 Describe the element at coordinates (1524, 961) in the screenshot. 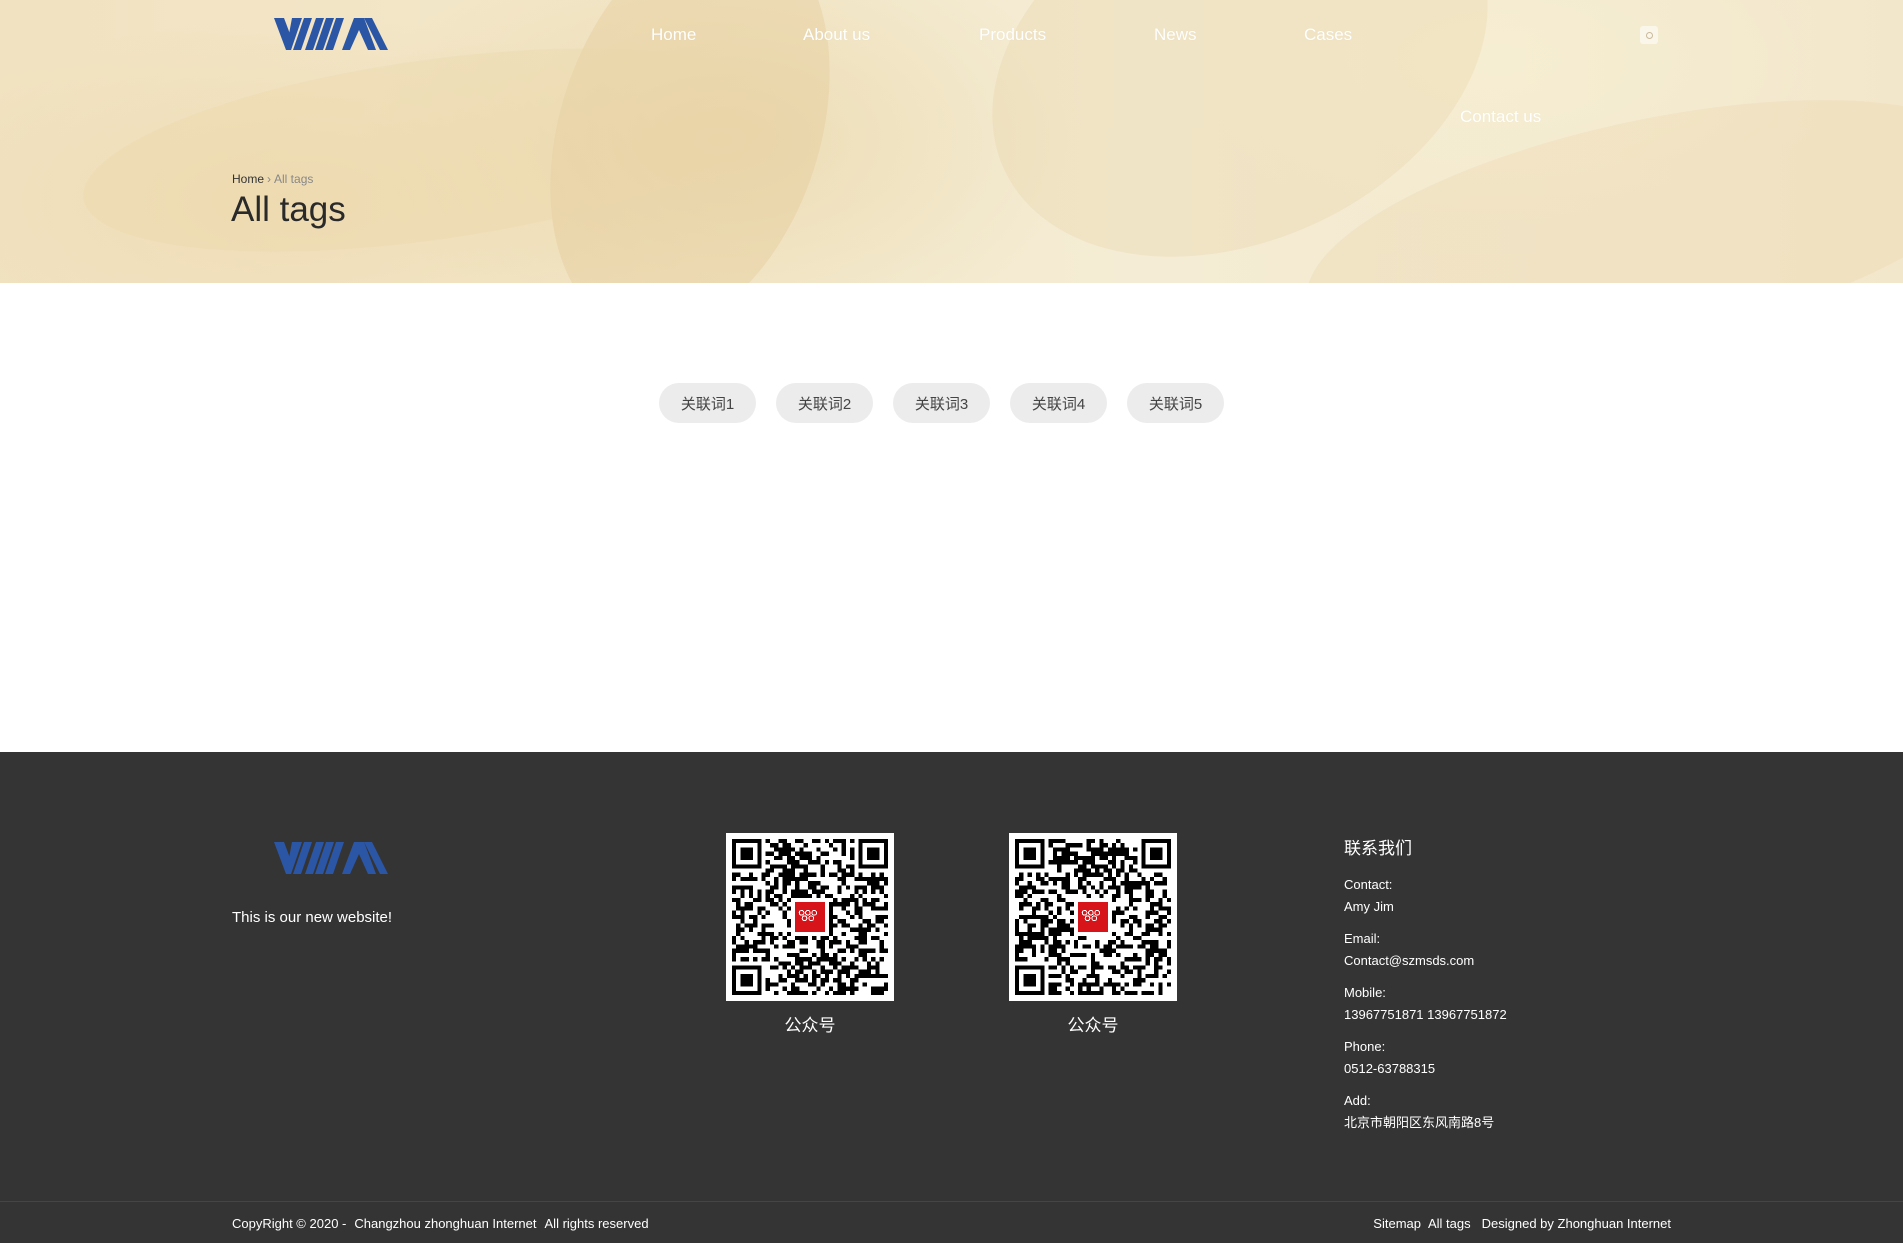

I see `email-value: Contact@szmsds.com` at that location.